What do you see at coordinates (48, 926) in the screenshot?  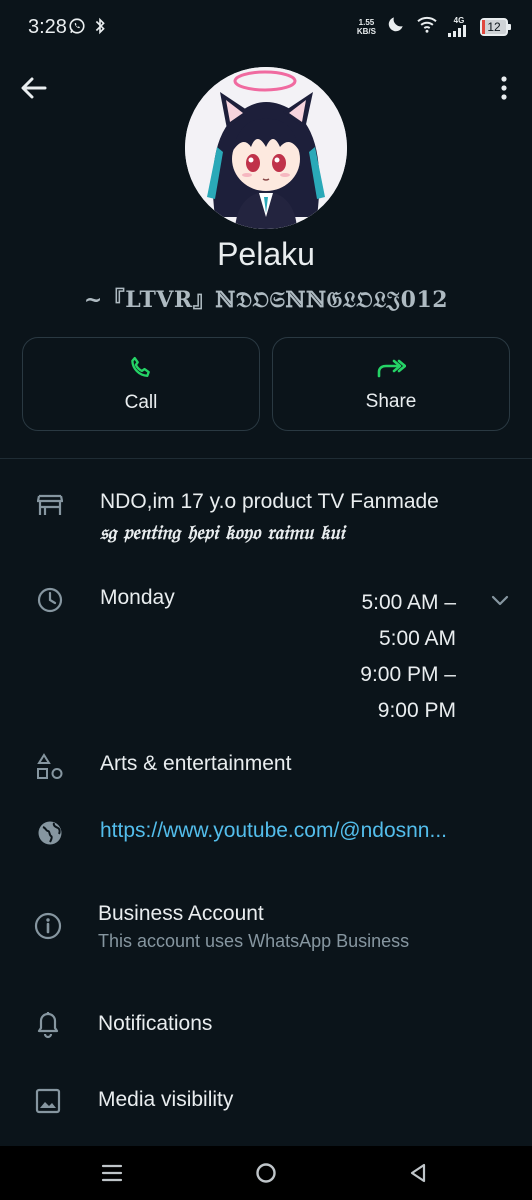 I see `info-icon` at bounding box center [48, 926].